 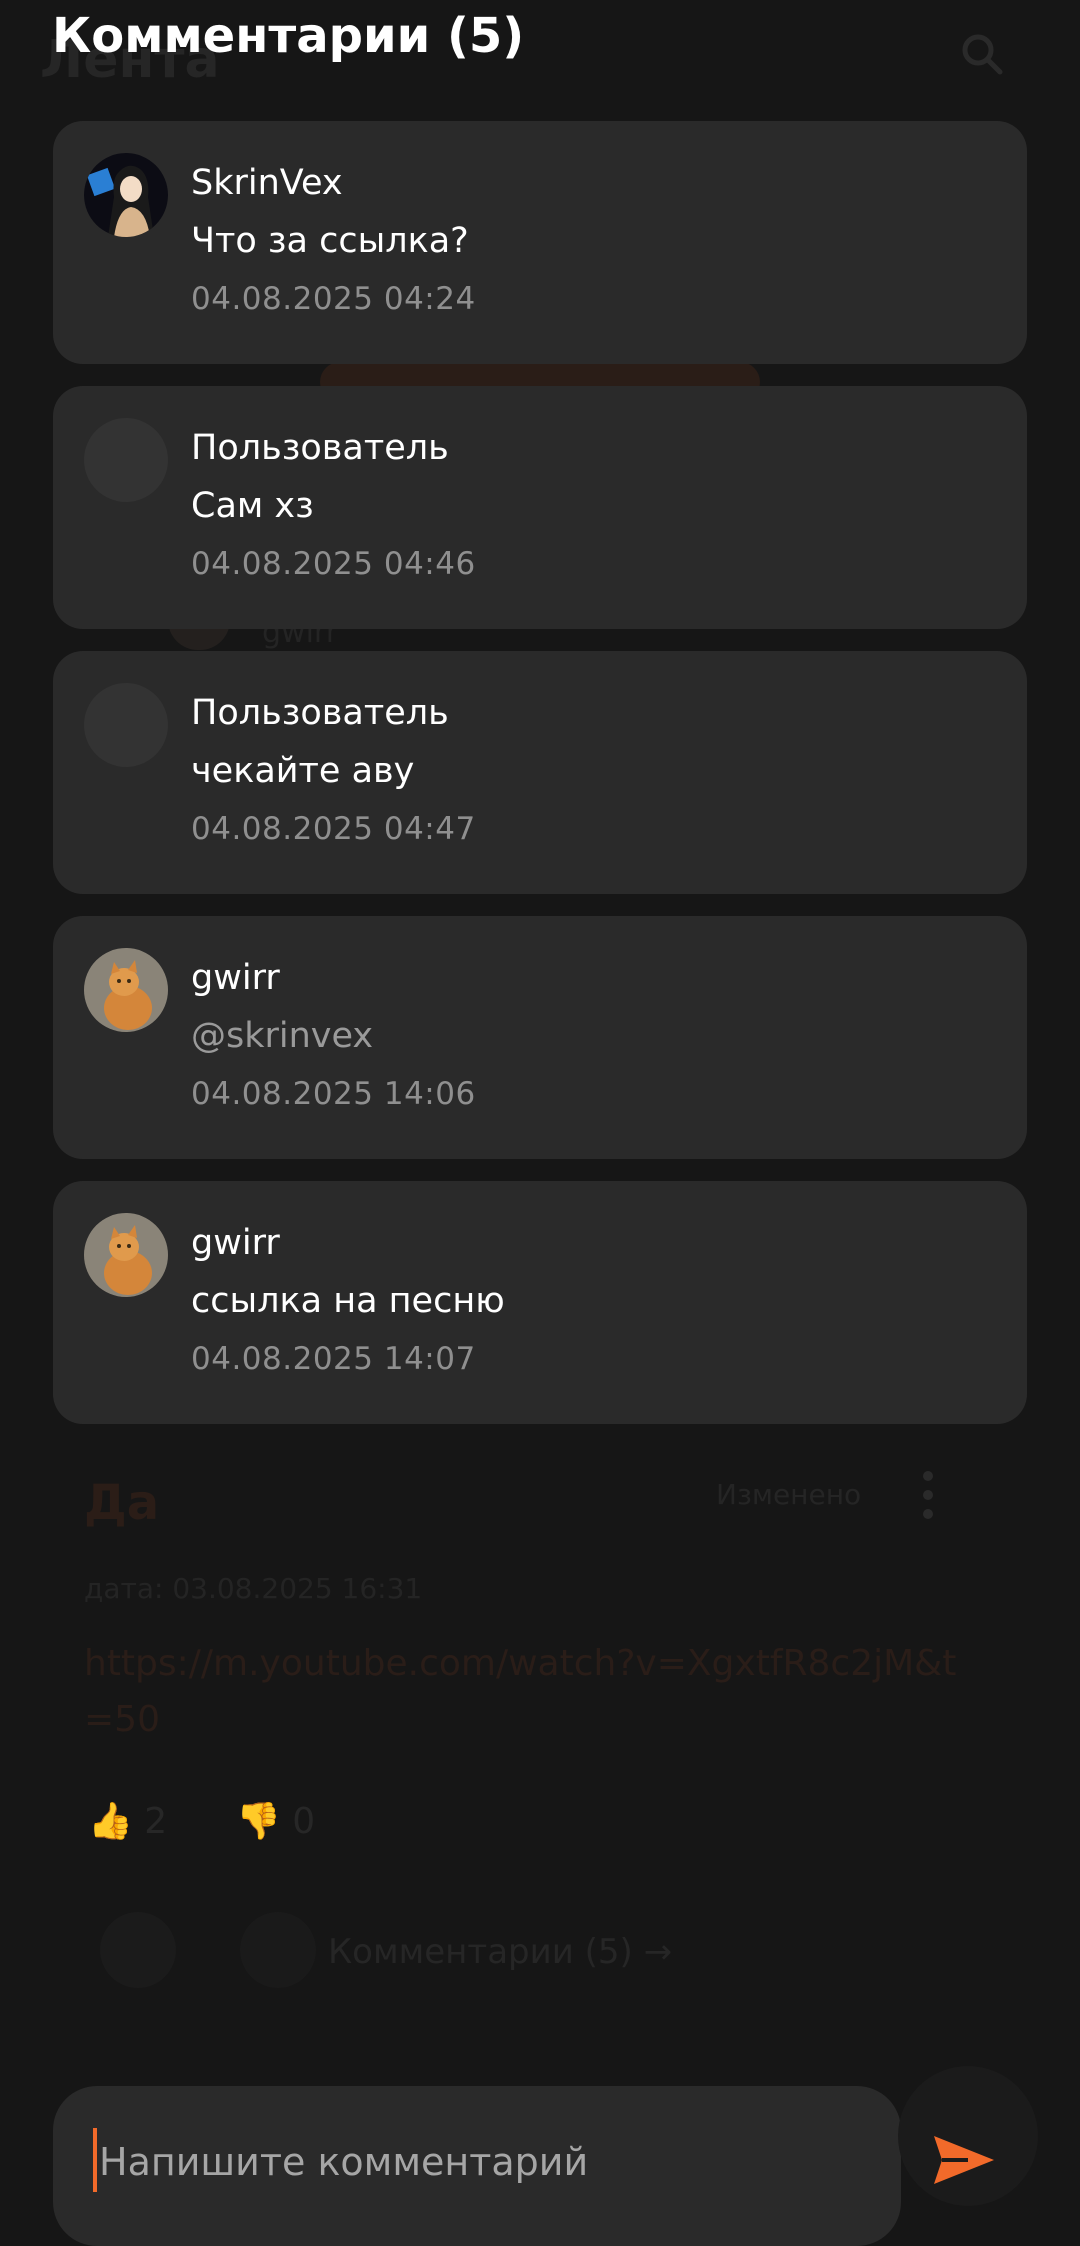 What do you see at coordinates (303, 771) in the screenshot?
I see `comment-text: чекайте аву` at bounding box center [303, 771].